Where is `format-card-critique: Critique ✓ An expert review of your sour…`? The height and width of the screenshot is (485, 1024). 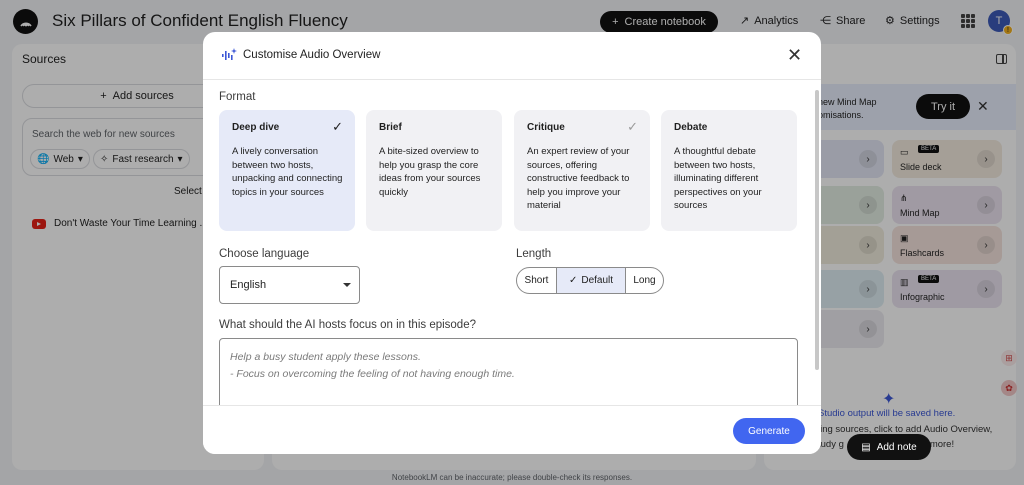 format-card-critique: Critique ✓ An expert review of your sour… is located at coordinates (582, 170).